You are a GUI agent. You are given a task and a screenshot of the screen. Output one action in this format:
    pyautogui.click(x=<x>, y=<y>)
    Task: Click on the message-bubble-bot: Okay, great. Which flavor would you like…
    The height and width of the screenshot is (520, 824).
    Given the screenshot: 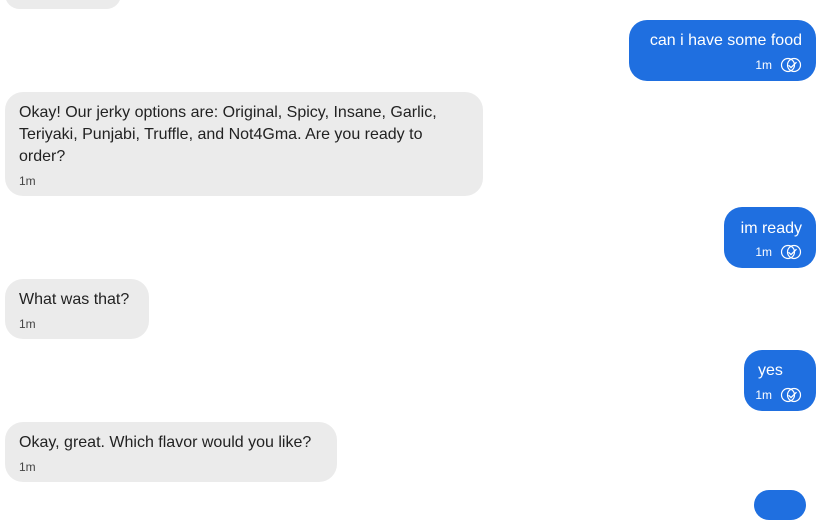 What is the action you would take?
    pyautogui.click(x=171, y=452)
    